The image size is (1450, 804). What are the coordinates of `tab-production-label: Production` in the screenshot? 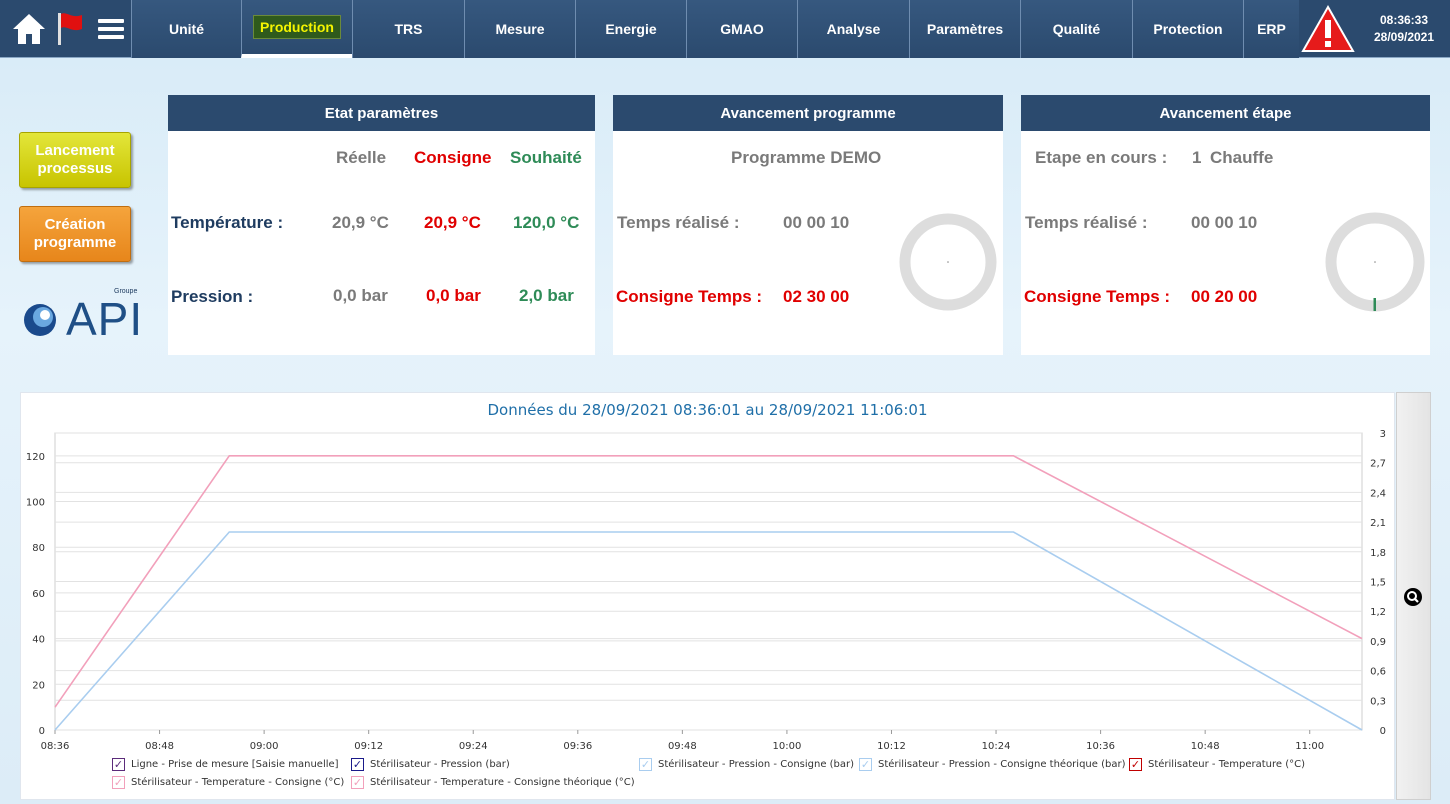 It's located at (297, 27).